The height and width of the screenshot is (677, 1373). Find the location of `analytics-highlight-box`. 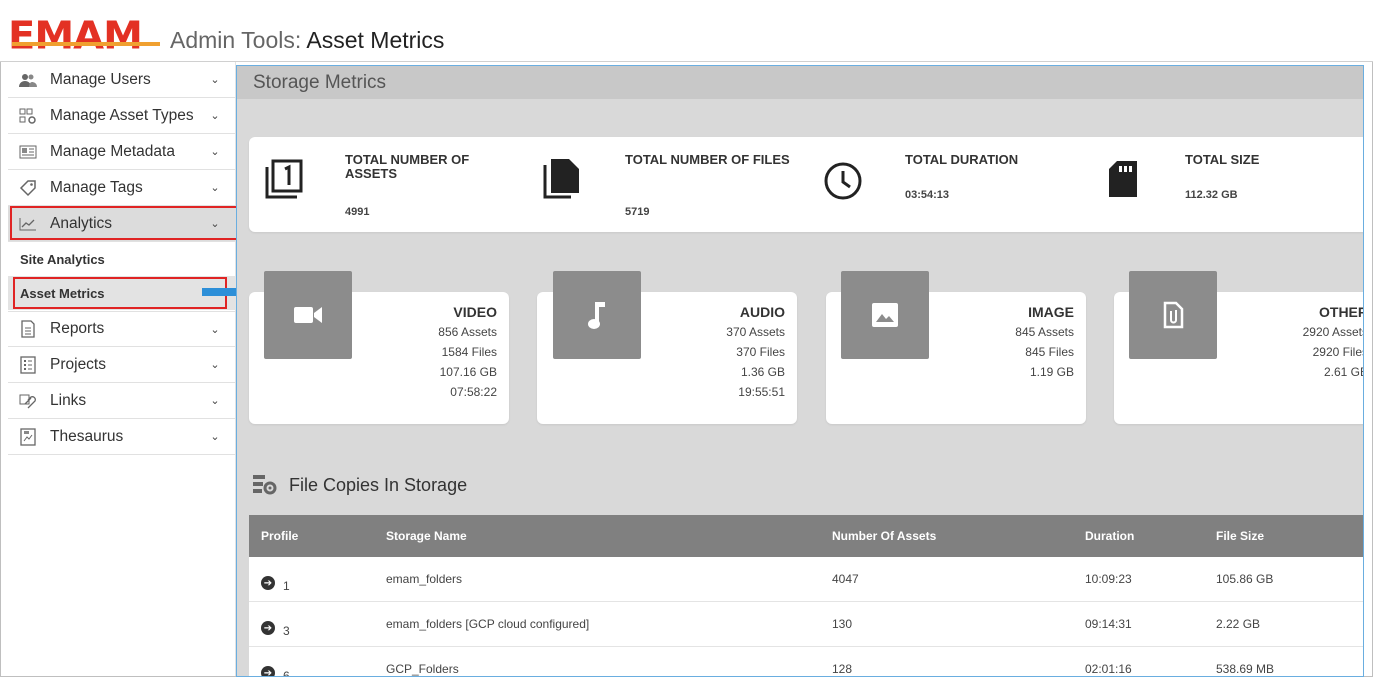

analytics-highlight-box is located at coordinates (124, 223).